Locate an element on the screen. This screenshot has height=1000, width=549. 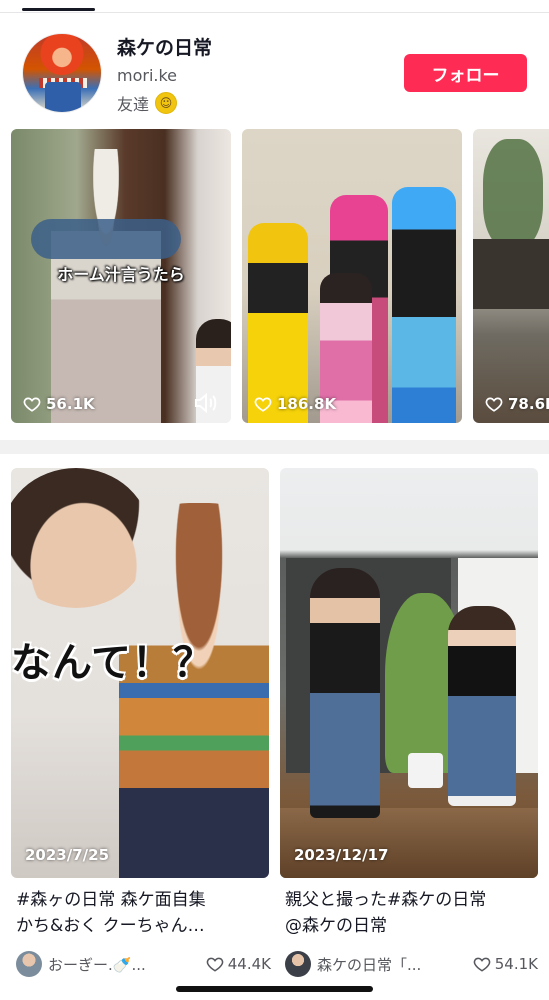
video-author-row: 森ケの日常「... 54.1K is located at coordinates (411, 964).